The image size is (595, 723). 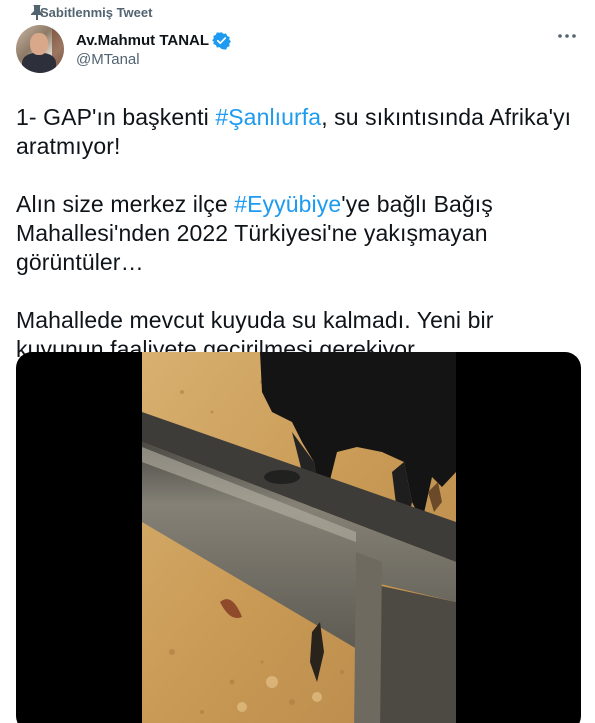 What do you see at coordinates (142, 40) in the screenshot?
I see `display-name: Av.Mahmut TANAL` at bounding box center [142, 40].